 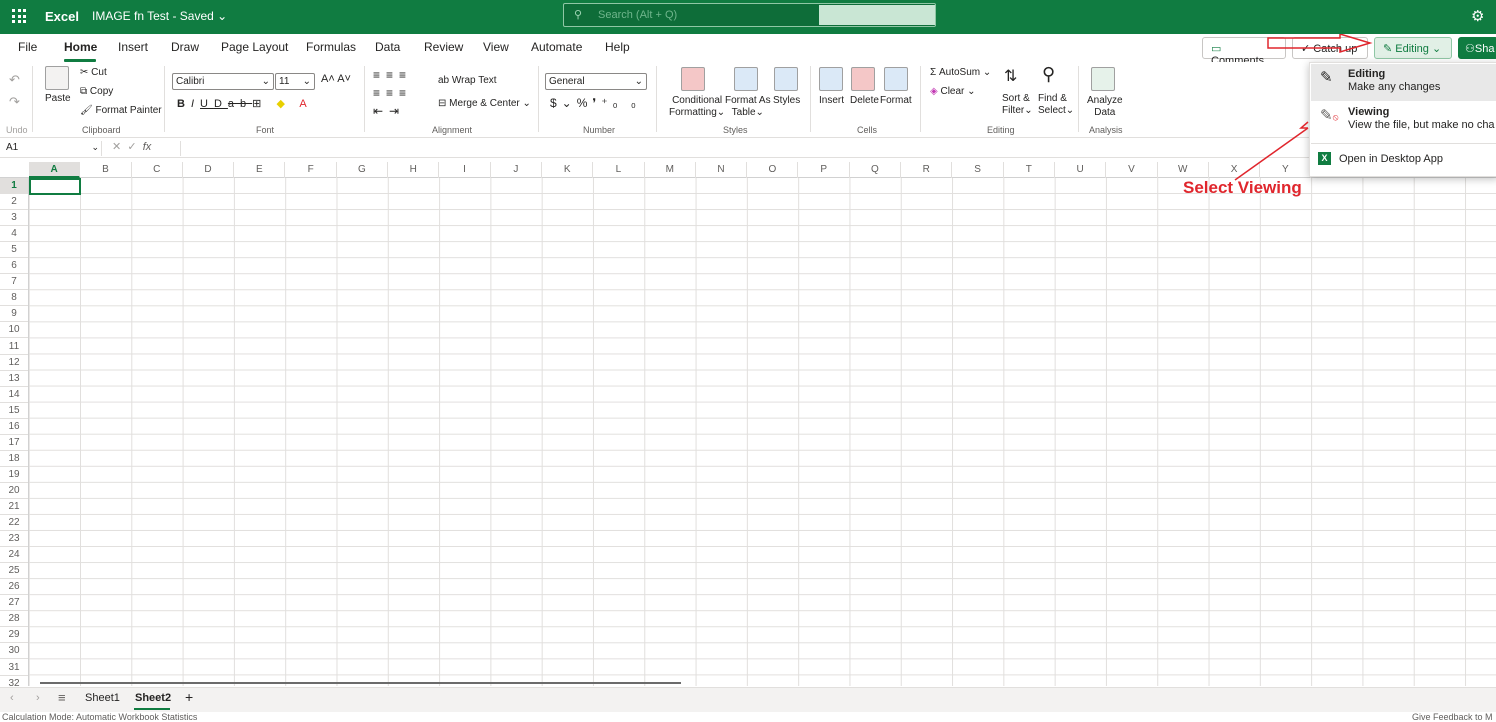 What do you see at coordinates (556, 47) in the screenshot?
I see `tab-automate: Automate` at bounding box center [556, 47].